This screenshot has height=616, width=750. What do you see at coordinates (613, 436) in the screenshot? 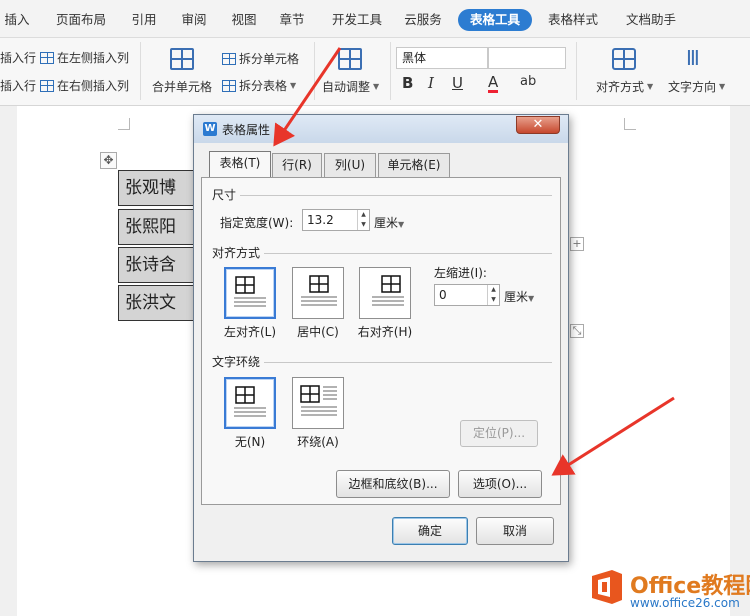
I see `arrow-to-options-button` at bounding box center [613, 436].